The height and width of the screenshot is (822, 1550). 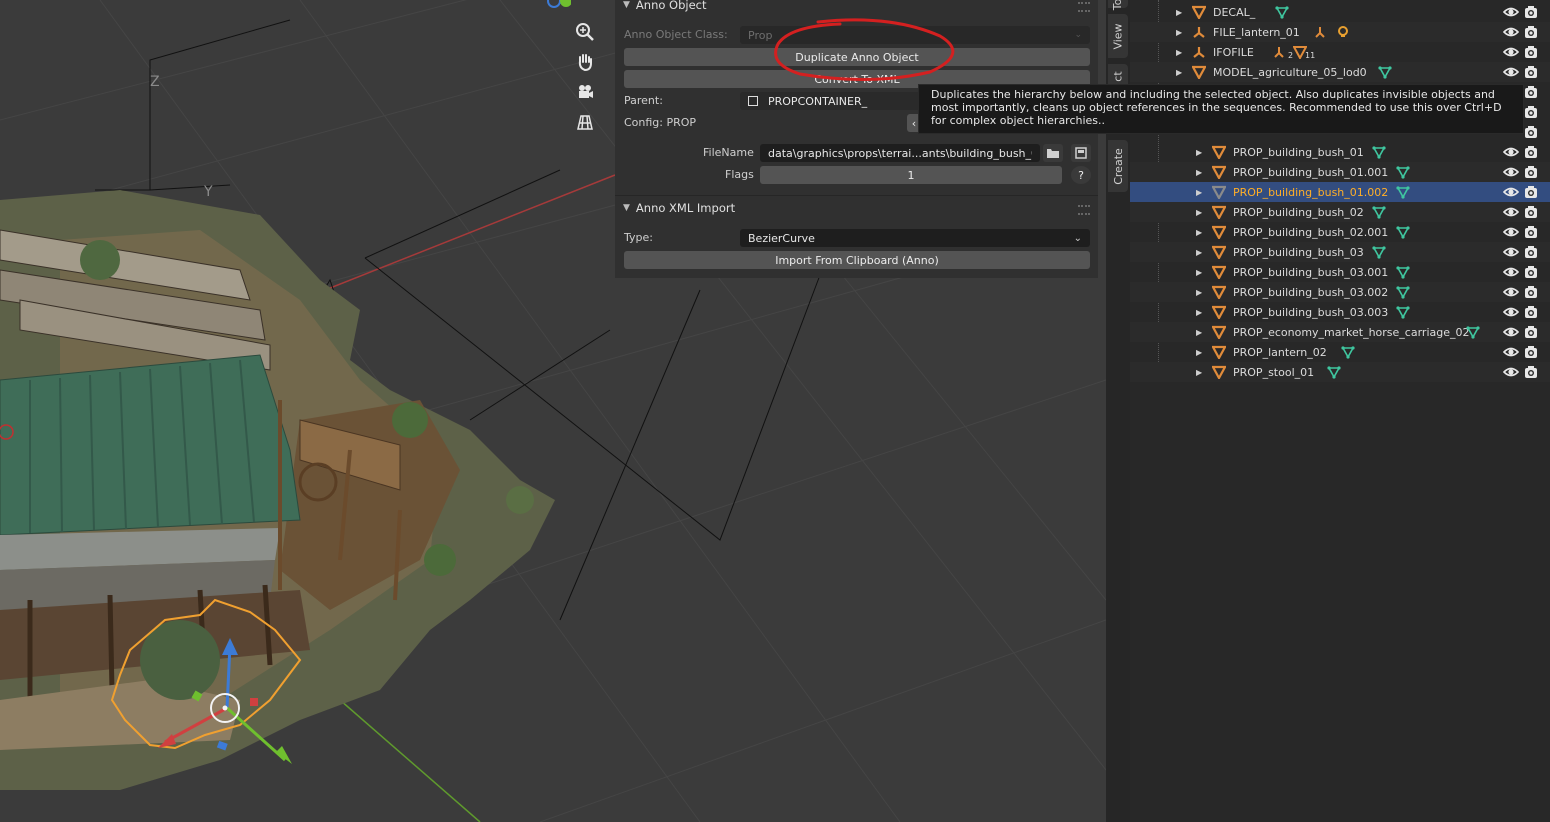 I want to click on chevron-down-icon: ▼, so click(x=626, y=5).